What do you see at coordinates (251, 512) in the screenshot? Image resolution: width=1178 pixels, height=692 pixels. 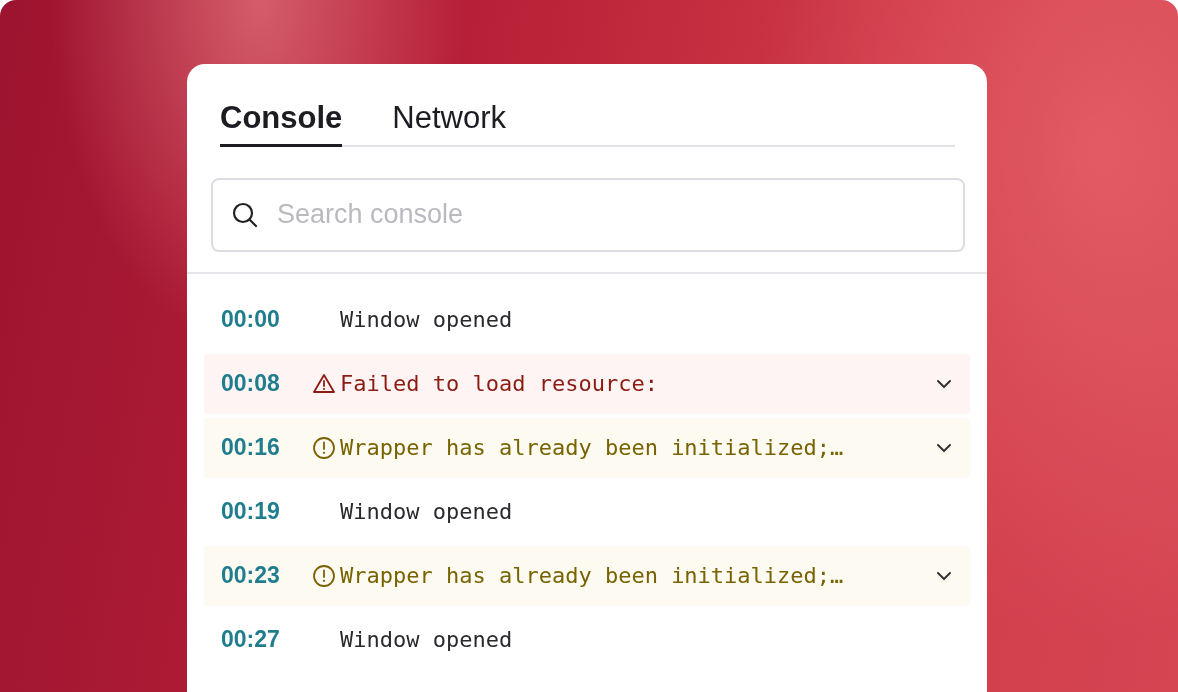 I see `log-time: 00:19` at bounding box center [251, 512].